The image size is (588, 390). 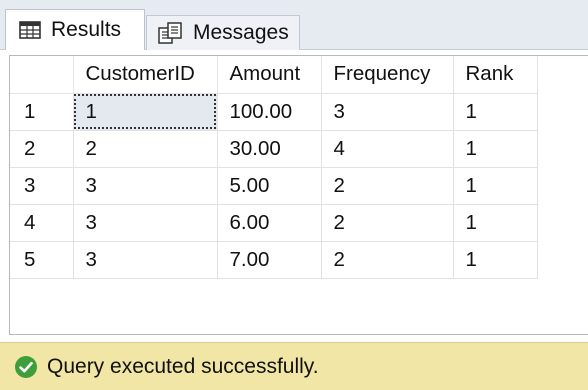 I want to click on check-circle-icon, so click(x=26, y=367).